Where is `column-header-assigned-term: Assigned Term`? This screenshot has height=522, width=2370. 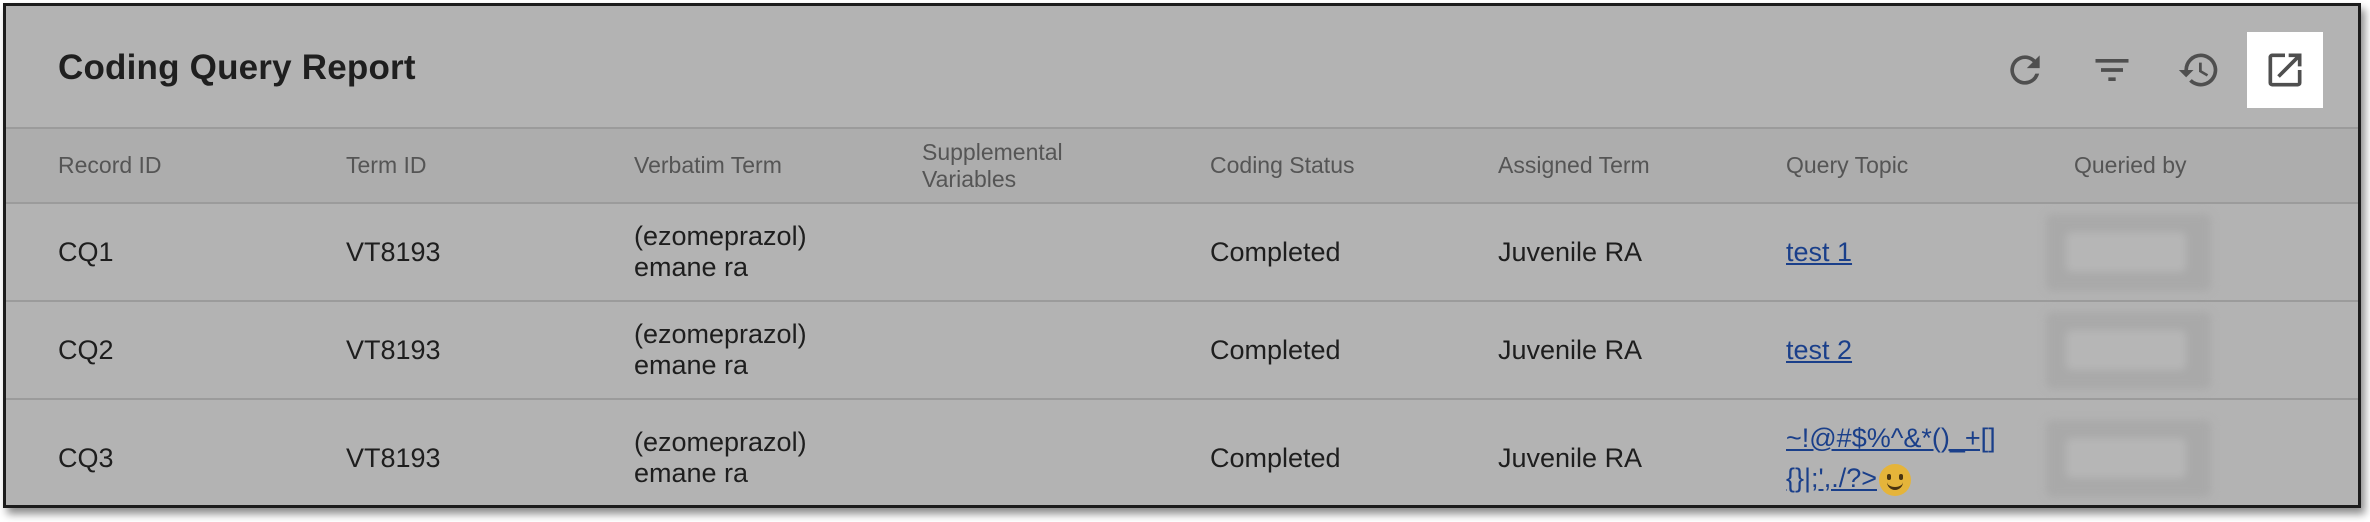 column-header-assigned-term: Assigned Term is located at coordinates (1574, 165).